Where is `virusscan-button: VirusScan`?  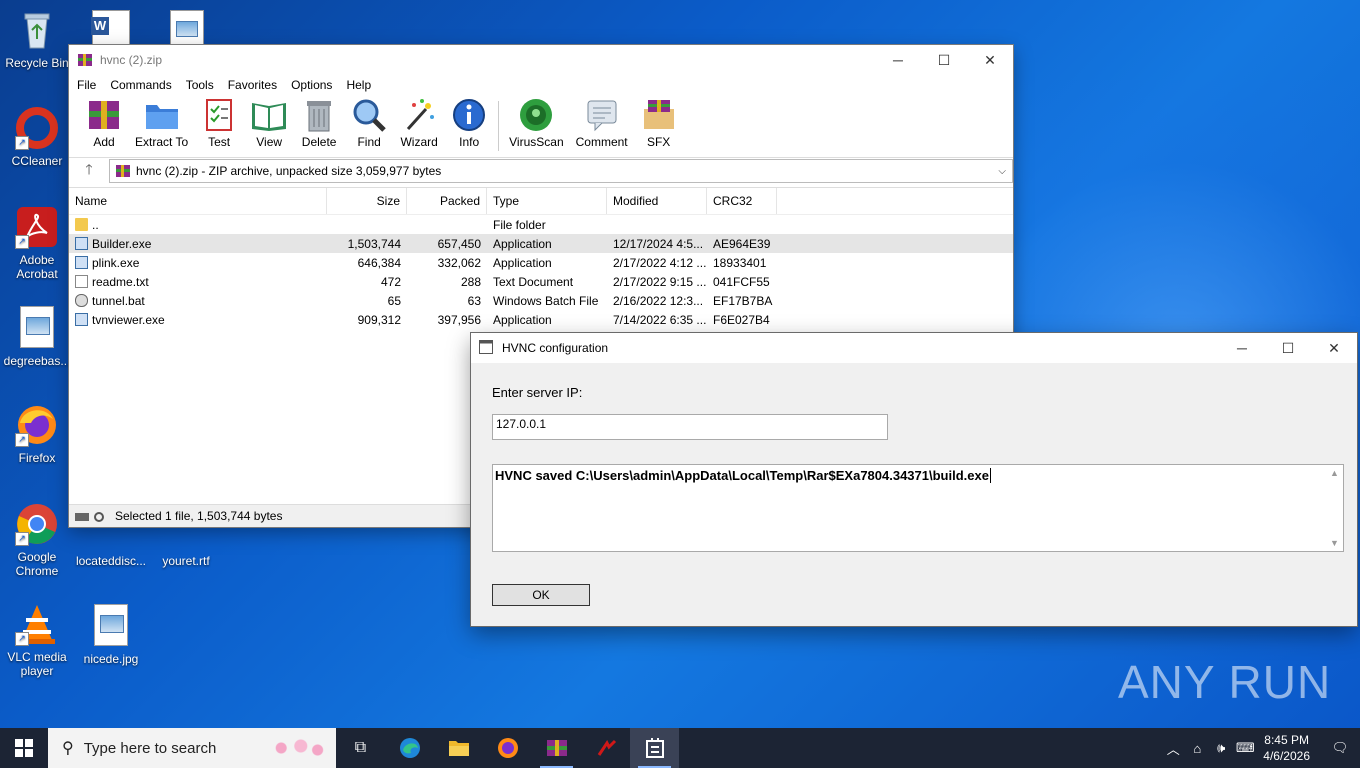 virusscan-button: VirusScan is located at coordinates (536, 122).